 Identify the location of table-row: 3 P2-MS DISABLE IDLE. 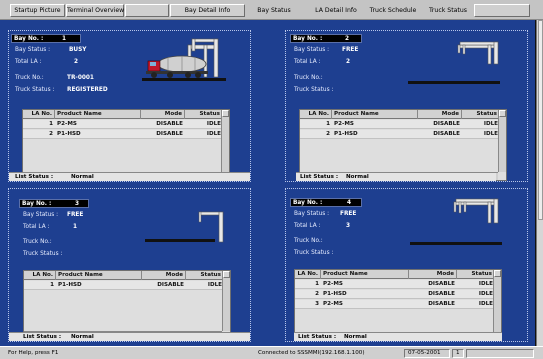
(394, 304).